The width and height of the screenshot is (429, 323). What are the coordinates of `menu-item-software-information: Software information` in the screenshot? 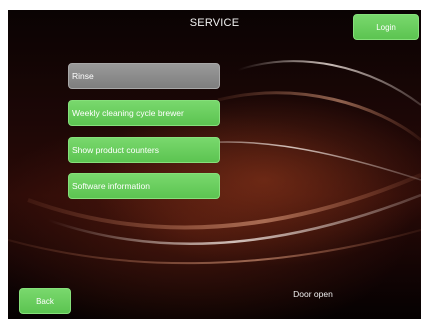 It's located at (144, 186).